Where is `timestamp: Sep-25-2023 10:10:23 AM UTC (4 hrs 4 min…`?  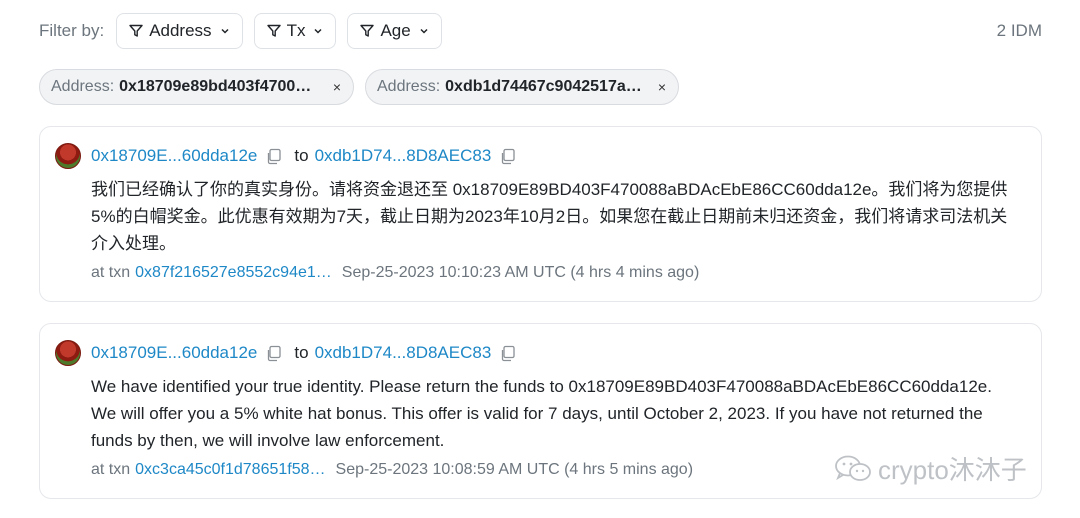 timestamp: Sep-25-2023 10:10:23 AM UTC (4 hrs 4 min… is located at coordinates (520, 272).